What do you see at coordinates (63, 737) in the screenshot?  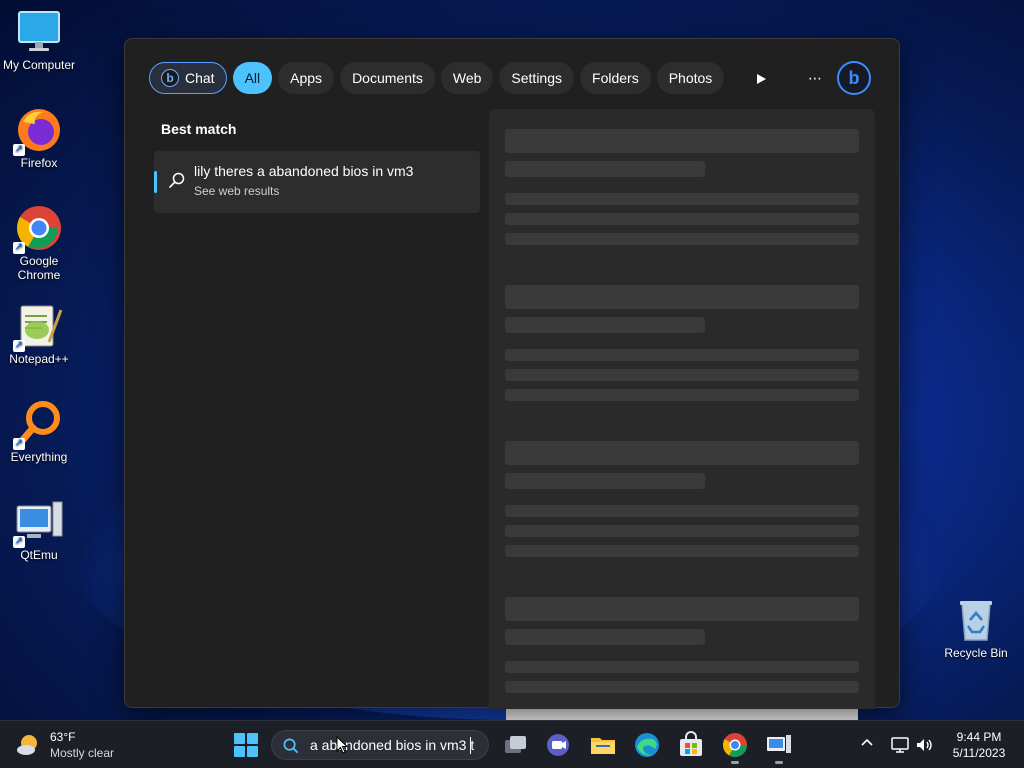 I see `weather-temperature: 63°F` at bounding box center [63, 737].